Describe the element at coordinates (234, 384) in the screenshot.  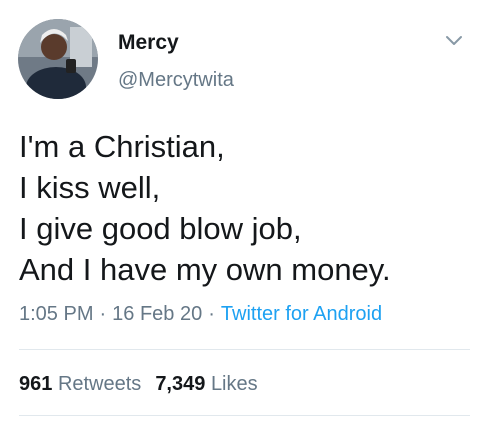
I see `likes-label: Likes` at that location.